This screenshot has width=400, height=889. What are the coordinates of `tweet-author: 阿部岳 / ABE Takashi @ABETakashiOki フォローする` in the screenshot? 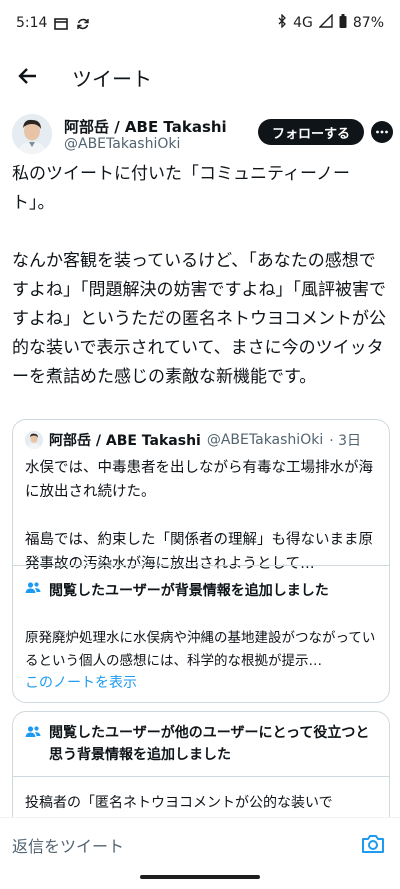 It's located at (202, 137).